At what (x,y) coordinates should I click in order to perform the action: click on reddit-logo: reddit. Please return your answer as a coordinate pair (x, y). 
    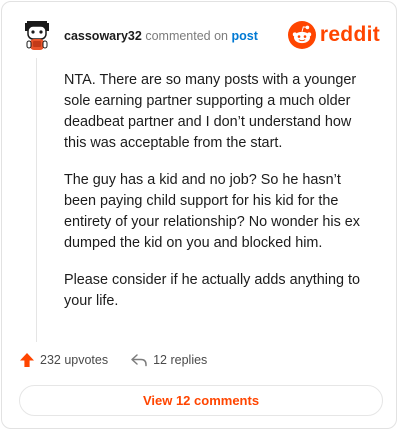
    Looking at the image, I should click on (333, 35).